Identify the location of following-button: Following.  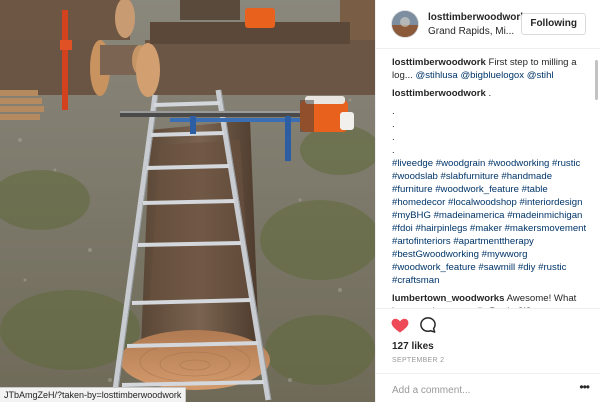
(553, 24).